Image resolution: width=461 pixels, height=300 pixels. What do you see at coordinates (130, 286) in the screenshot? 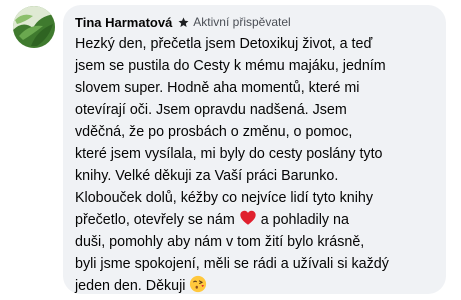
I see `comment-line-part: jeden den. Děkuji` at bounding box center [130, 286].